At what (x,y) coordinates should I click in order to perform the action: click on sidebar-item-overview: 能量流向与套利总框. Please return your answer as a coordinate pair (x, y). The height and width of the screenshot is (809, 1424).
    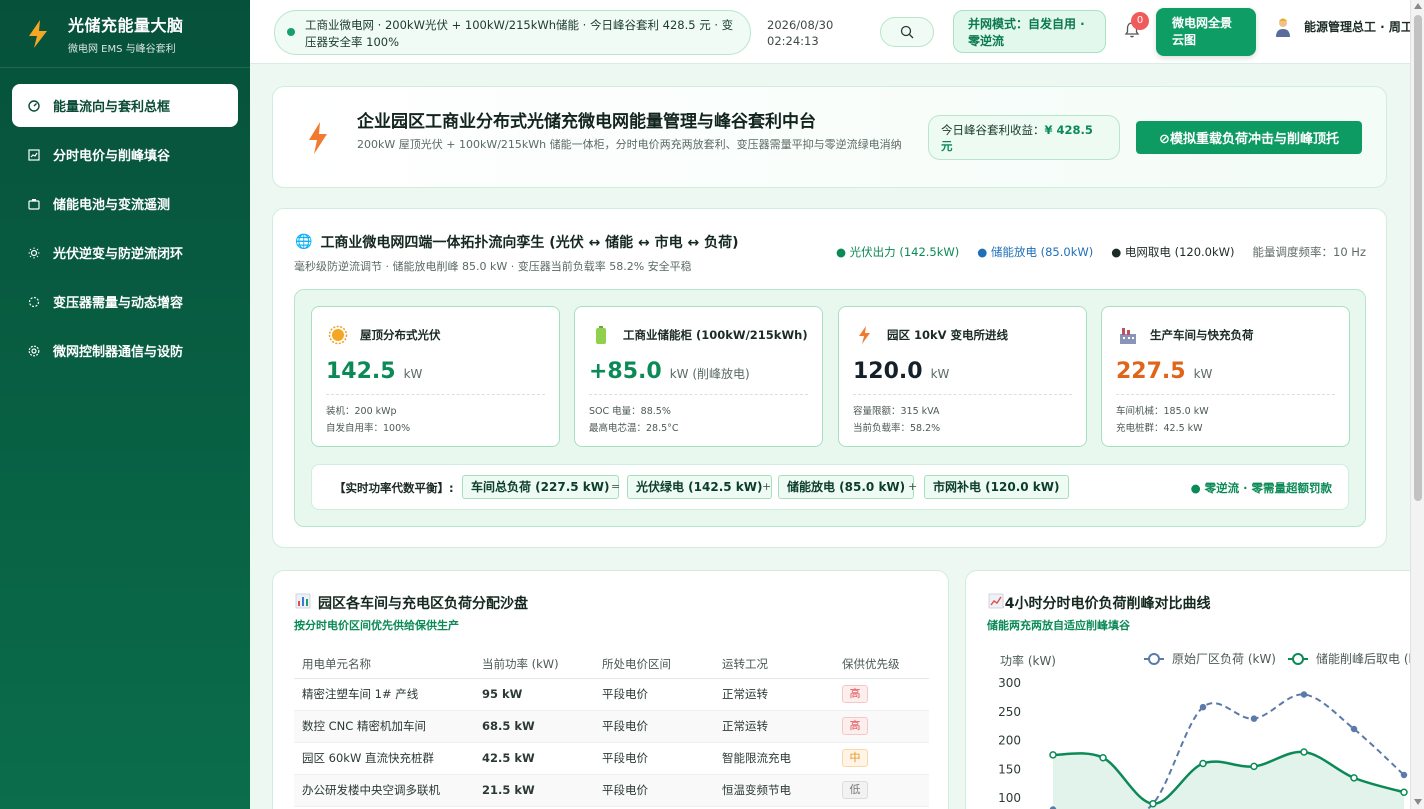
    Looking at the image, I should click on (125, 105).